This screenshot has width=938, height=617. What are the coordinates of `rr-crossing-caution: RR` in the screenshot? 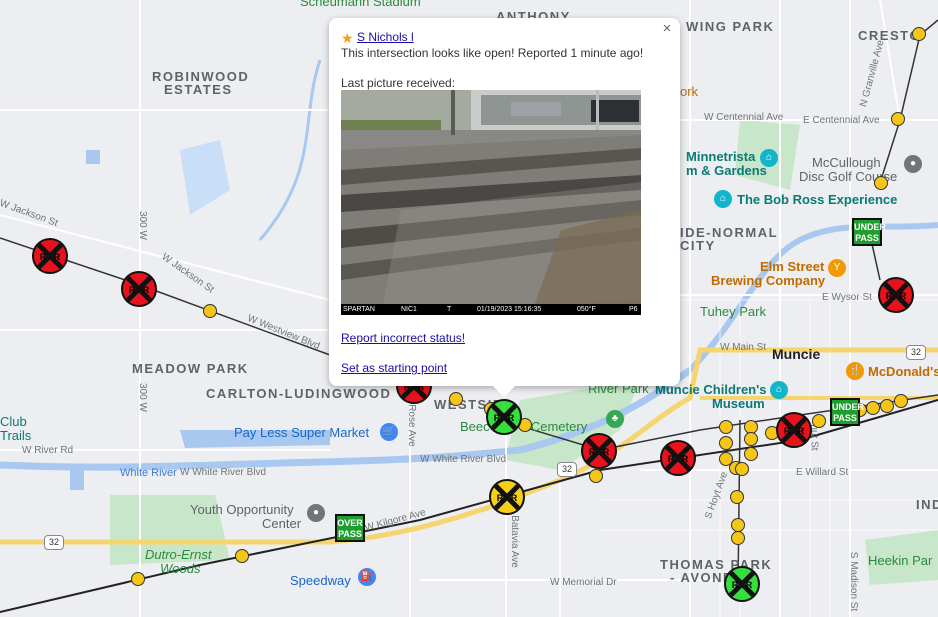 It's located at (507, 497).